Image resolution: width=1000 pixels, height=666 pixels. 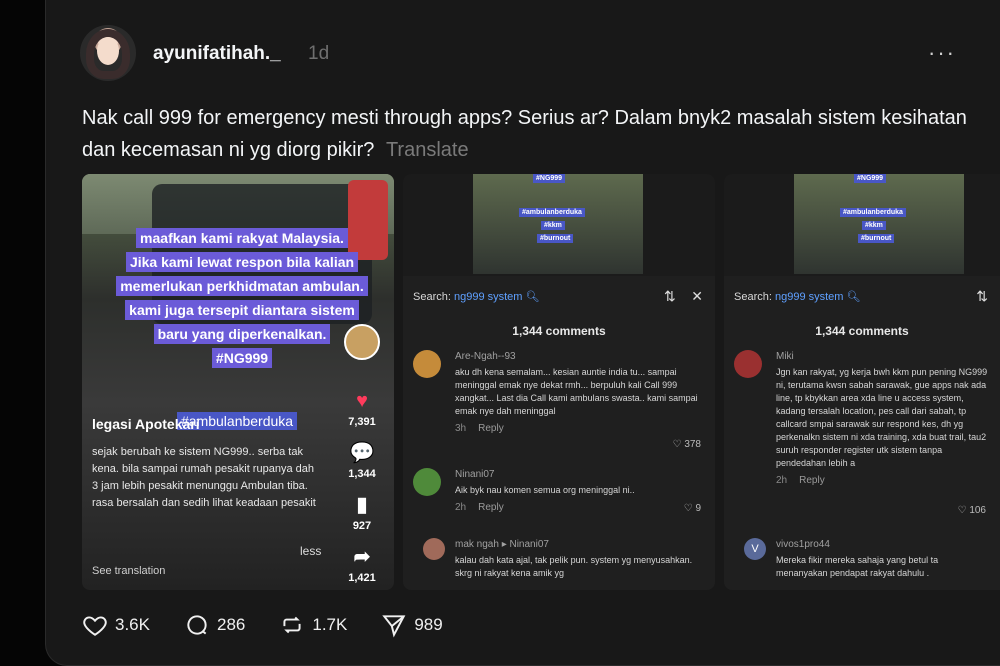 What do you see at coordinates (319, 53) in the screenshot?
I see `post-time: 1d` at bounding box center [319, 53].